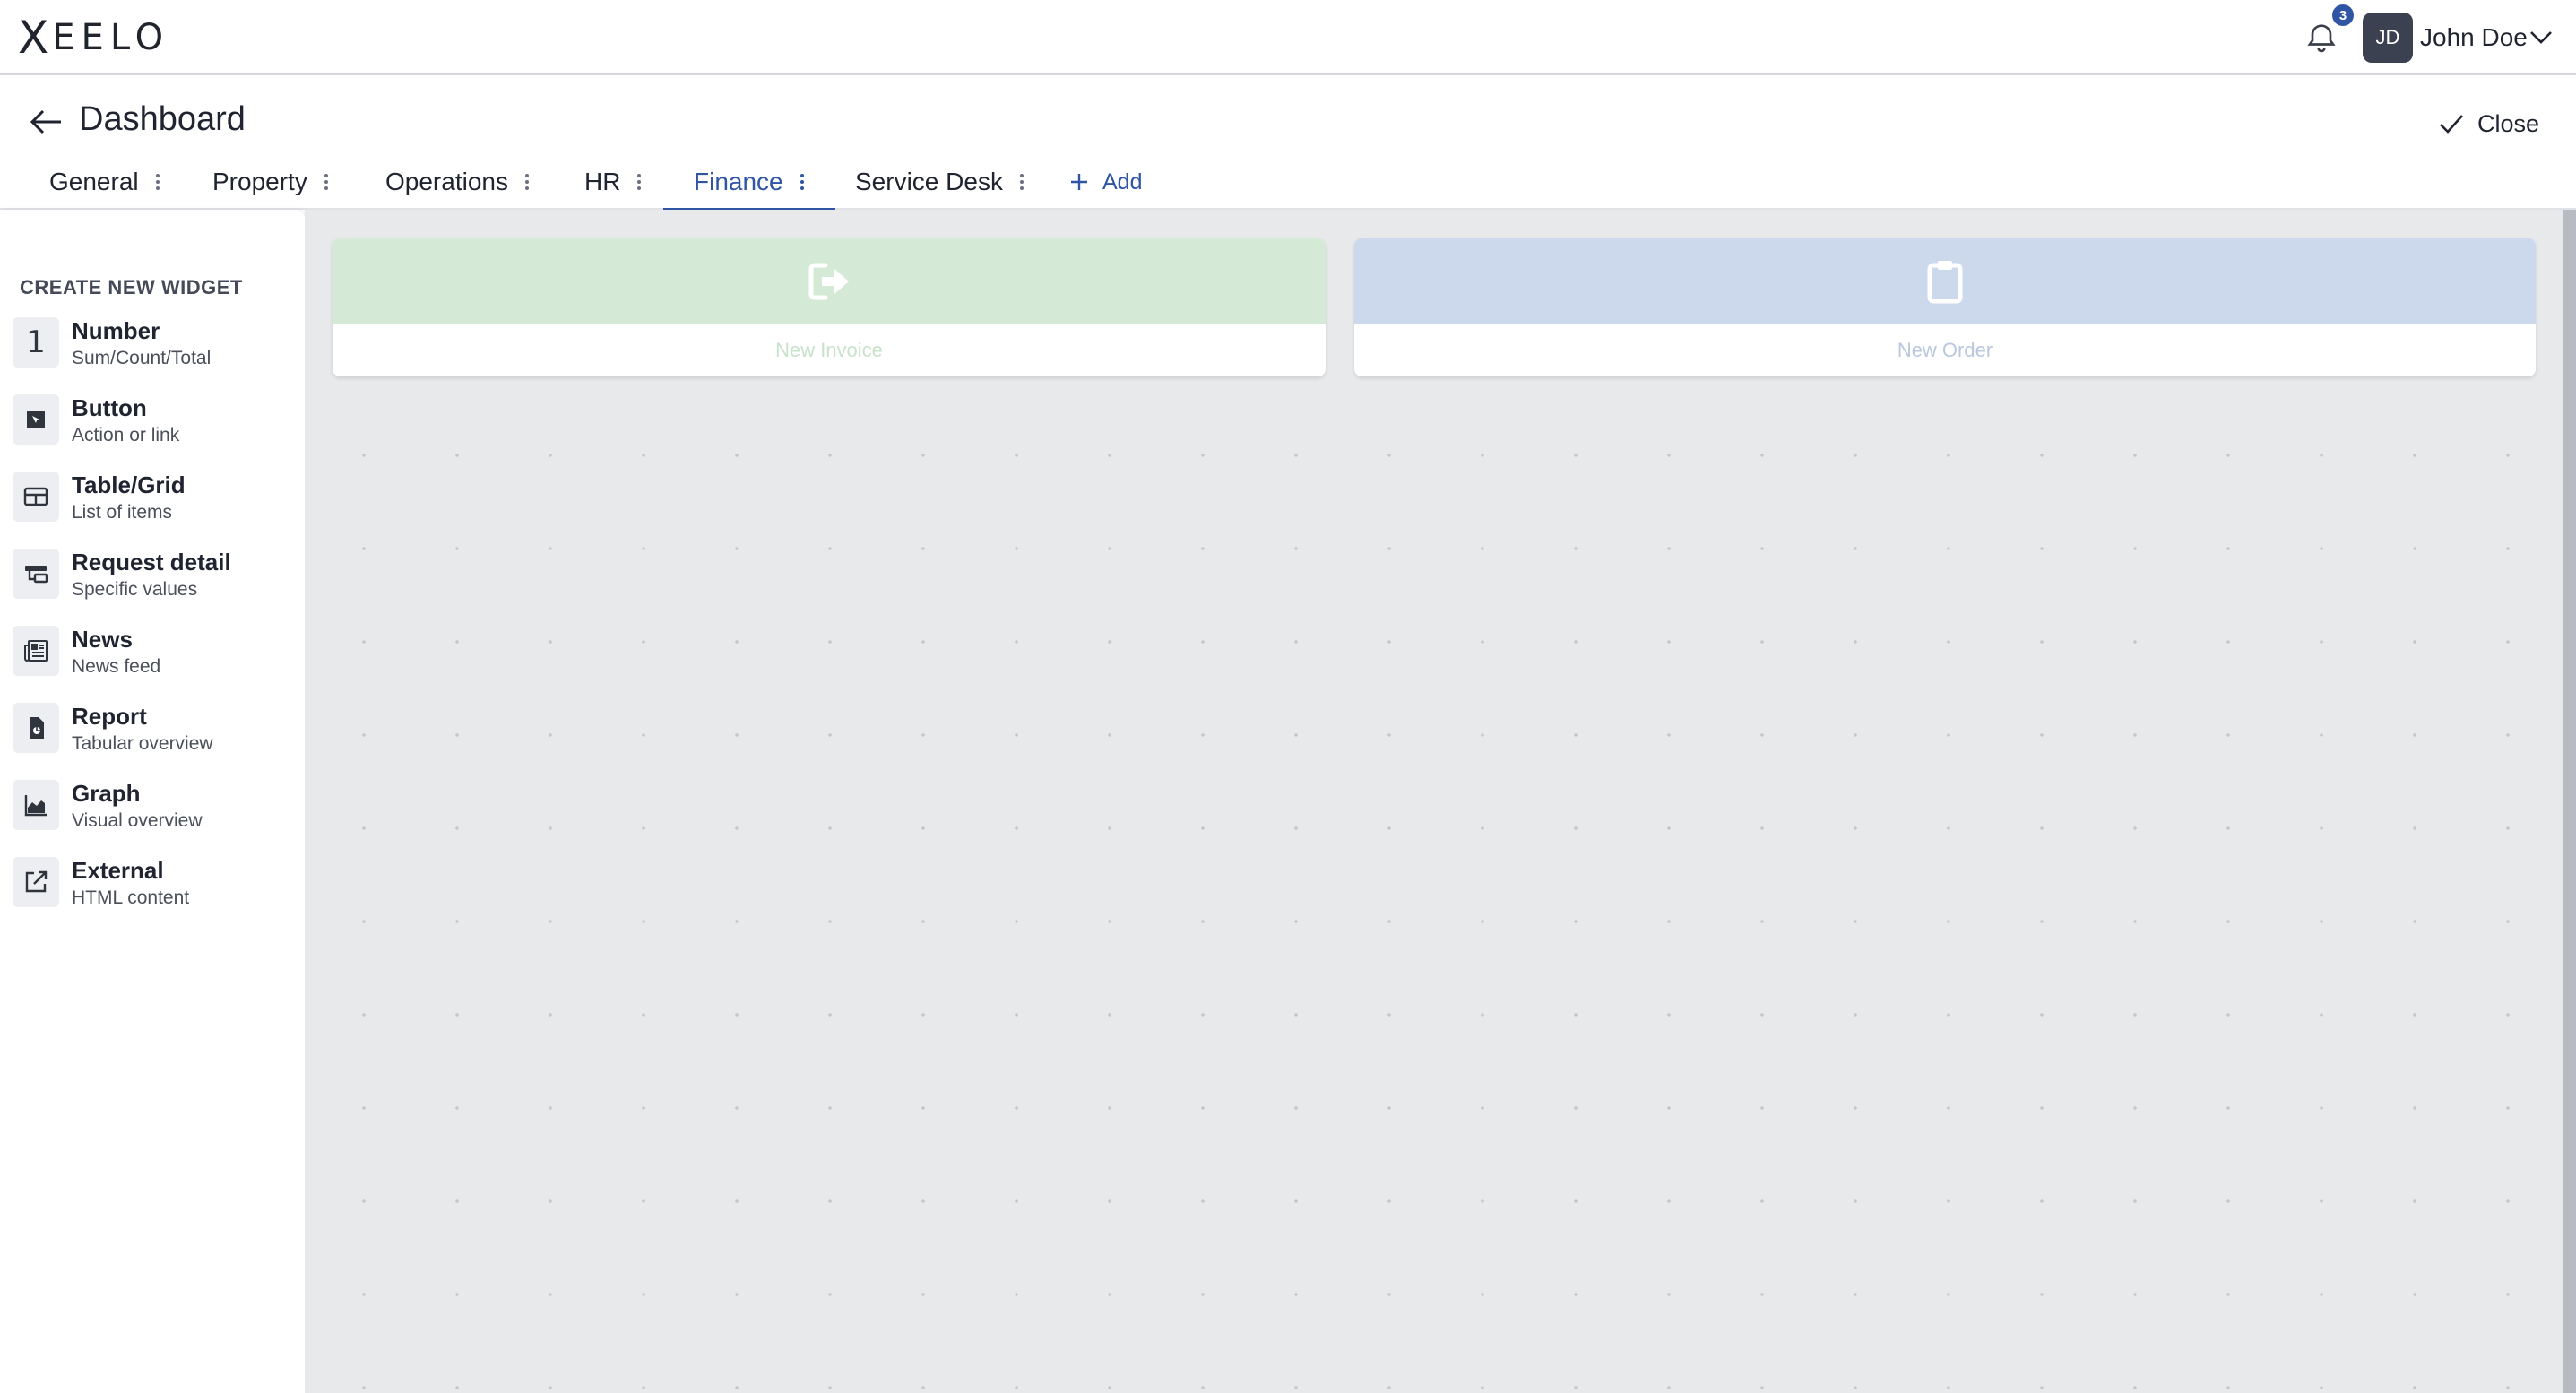  I want to click on number-one-icon: 1, so click(36, 342).